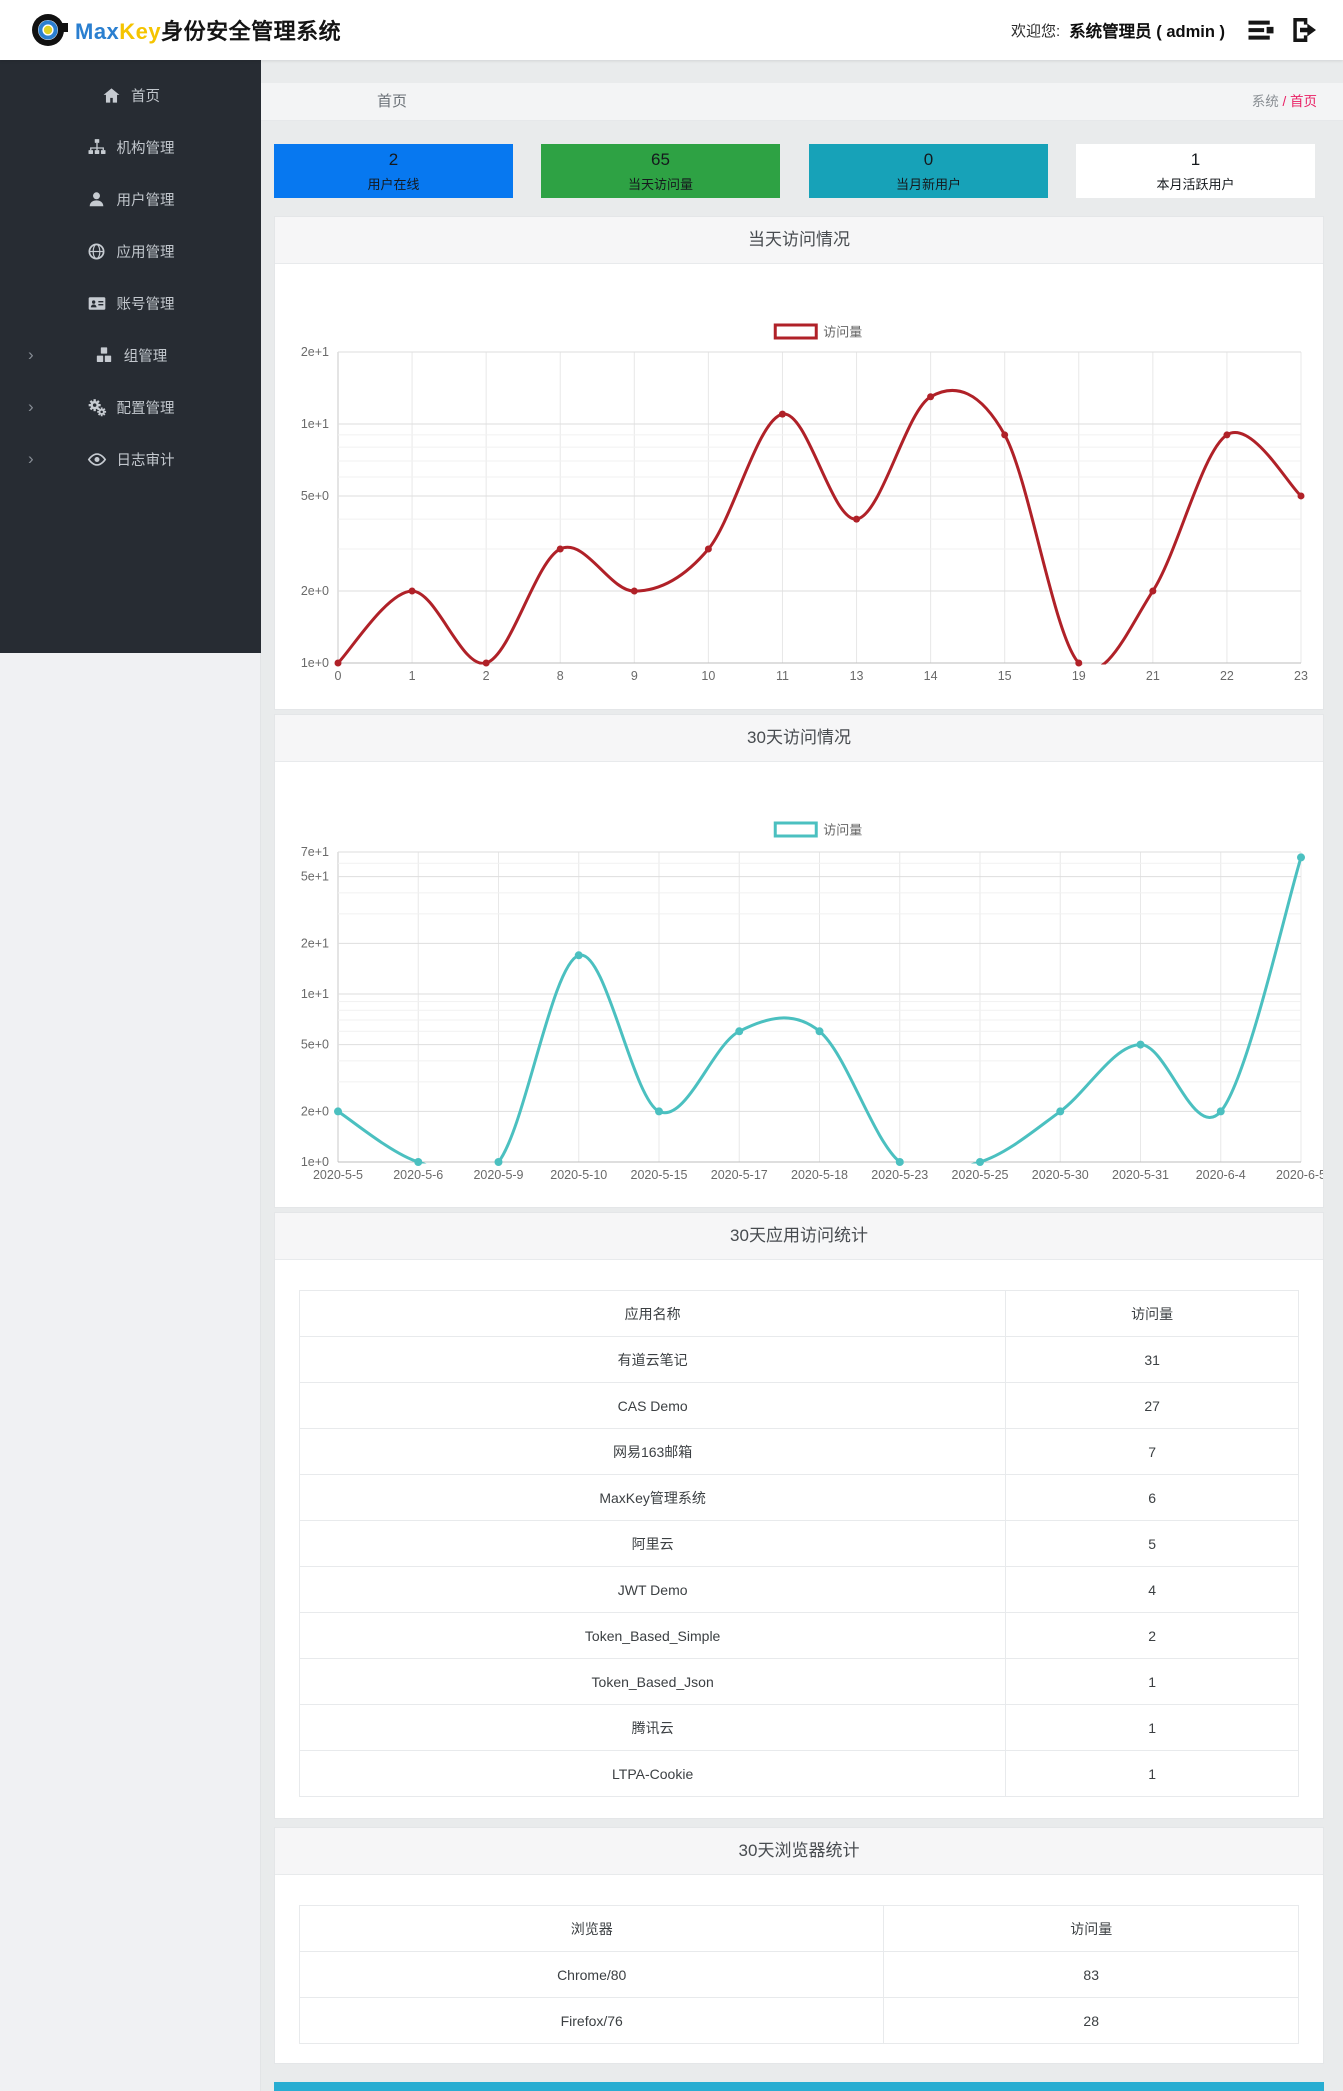 The height and width of the screenshot is (2091, 1343). Describe the element at coordinates (802, 102) in the screenshot. I see `breadcrumb-bar: 首页 系统 / 首页` at that location.